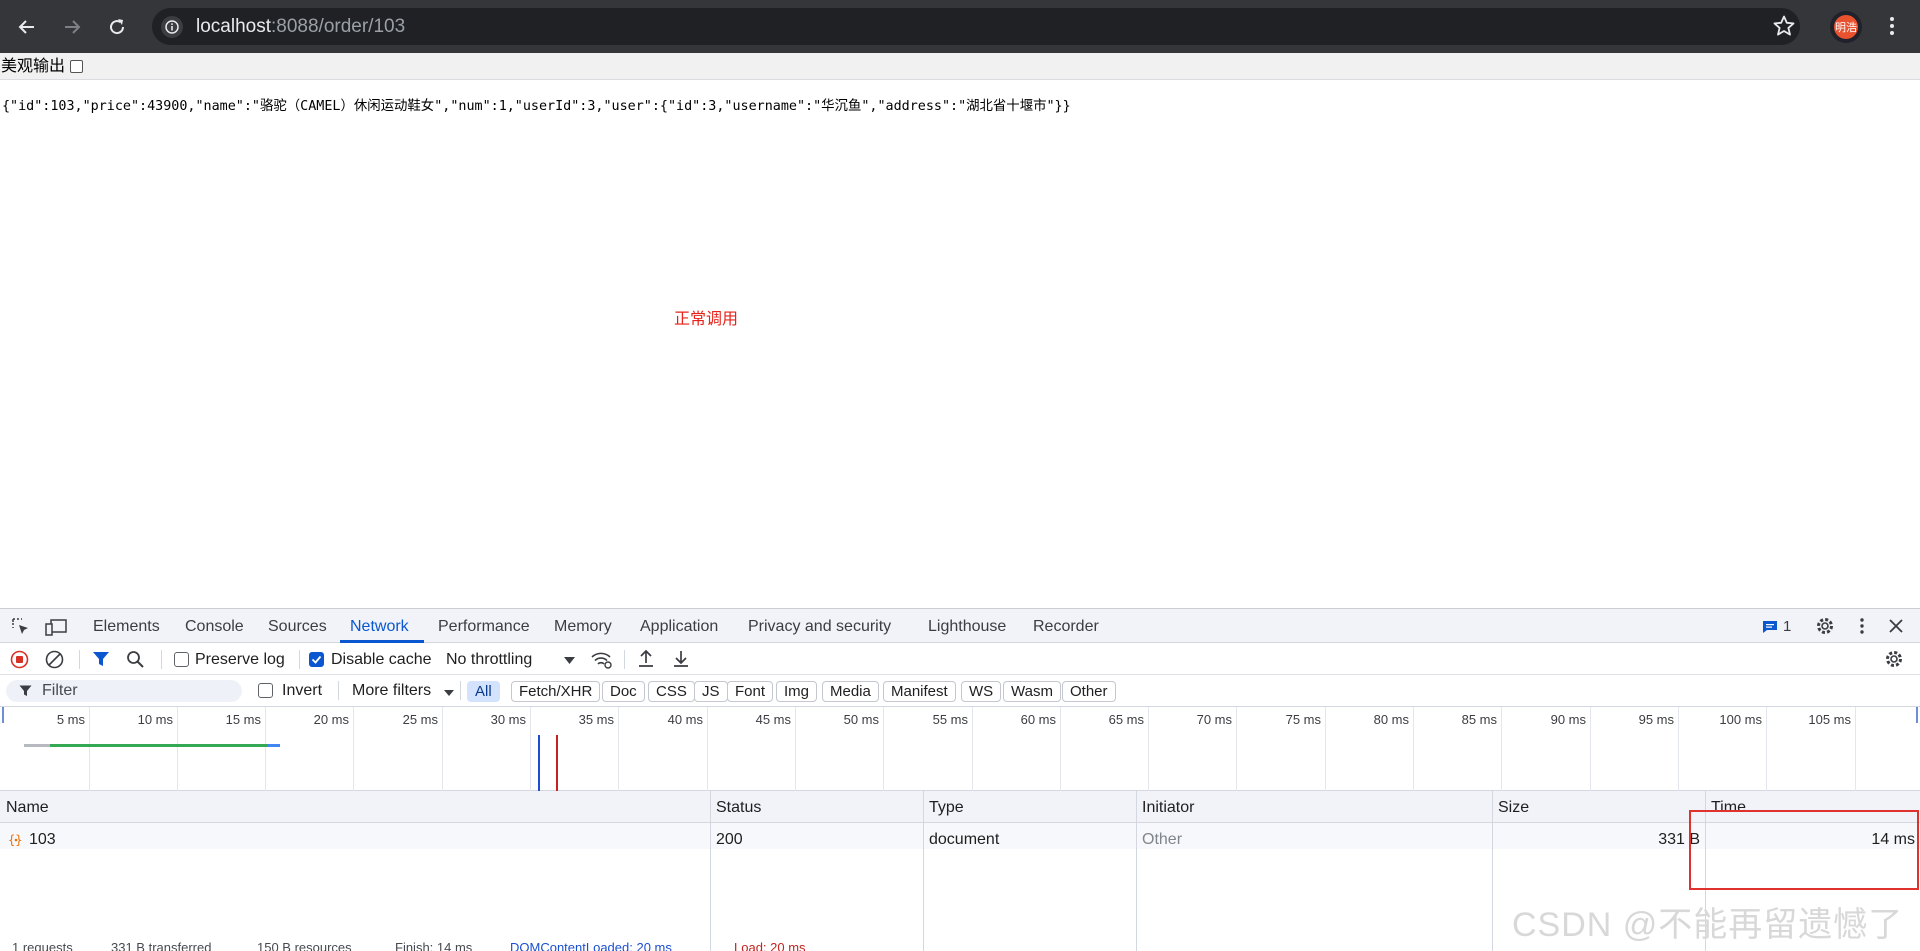  What do you see at coordinates (797, 691) in the screenshot?
I see `type-filter-img: Img` at bounding box center [797, 691].